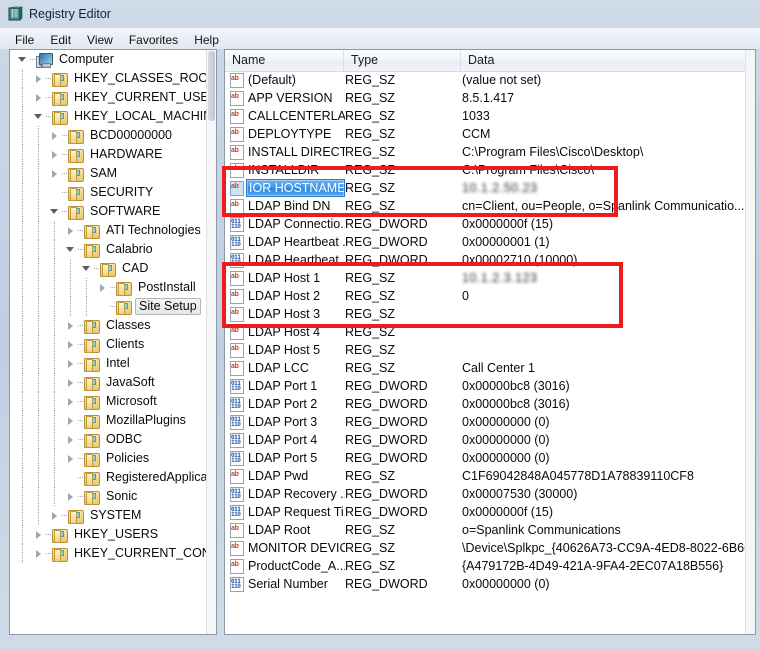 The width and height of the screenshot is (760, 649). I want to click on table-row: 011 110 LDAP Port 5 REG_DWORD 0x00000000 (0), so click(489, 458).